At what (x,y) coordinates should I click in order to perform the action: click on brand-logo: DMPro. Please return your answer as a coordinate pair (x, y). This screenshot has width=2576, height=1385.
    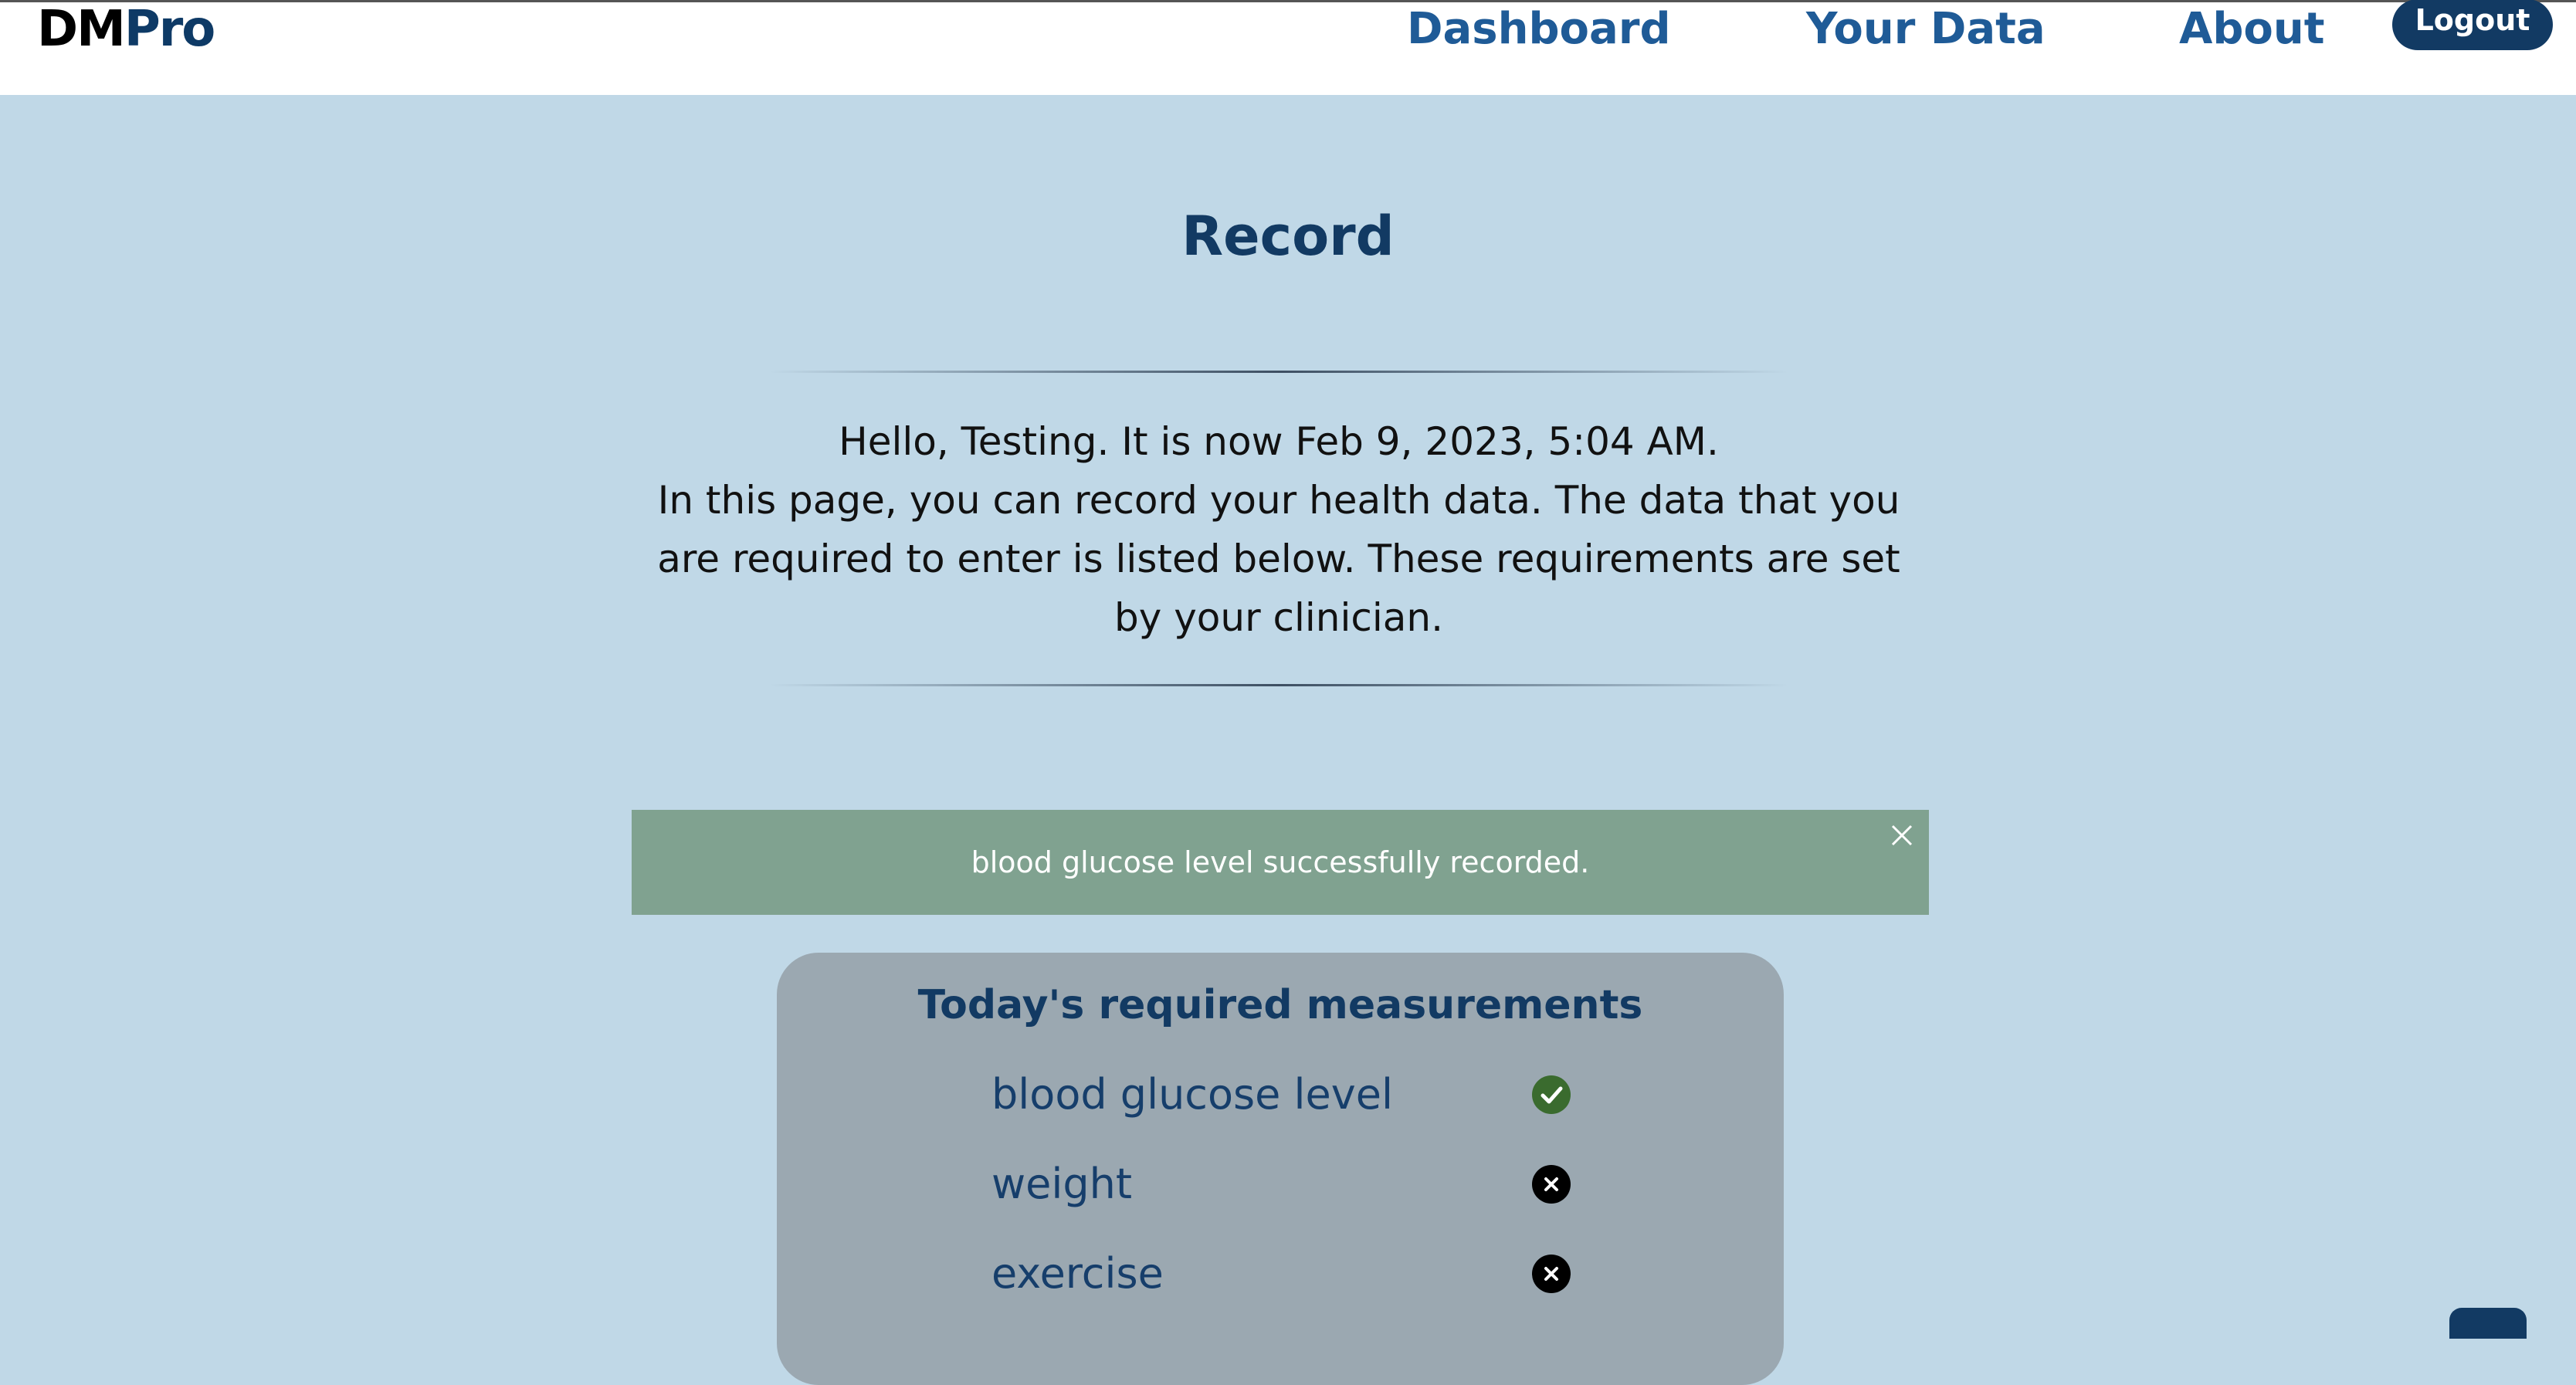
    Looking at the image, I should click on (126, 29).